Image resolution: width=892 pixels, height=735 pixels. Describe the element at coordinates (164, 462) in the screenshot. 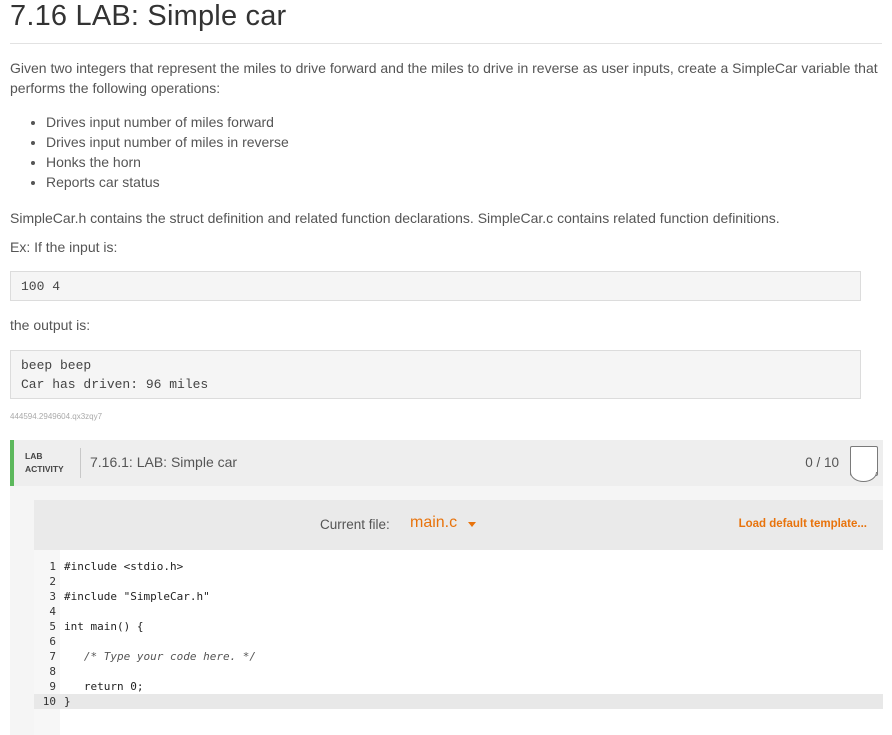

I see `lab-title: 7.16.1: LAB: Simple car` at that location.